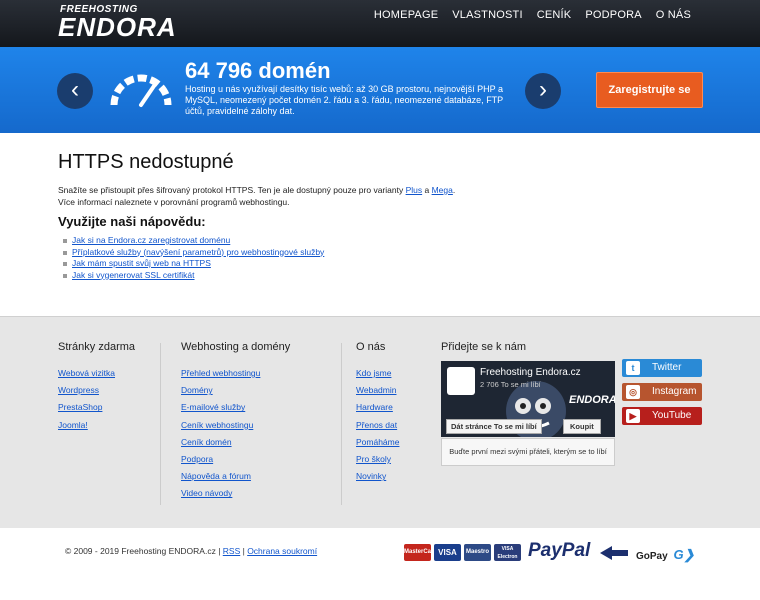 The height and width of the screenshot is (600, 760). What do you see at coordinates (282, 551) in the screenshot?
I see `privacy-link: Ochrana soukromí` at bounding box center [282, 551].